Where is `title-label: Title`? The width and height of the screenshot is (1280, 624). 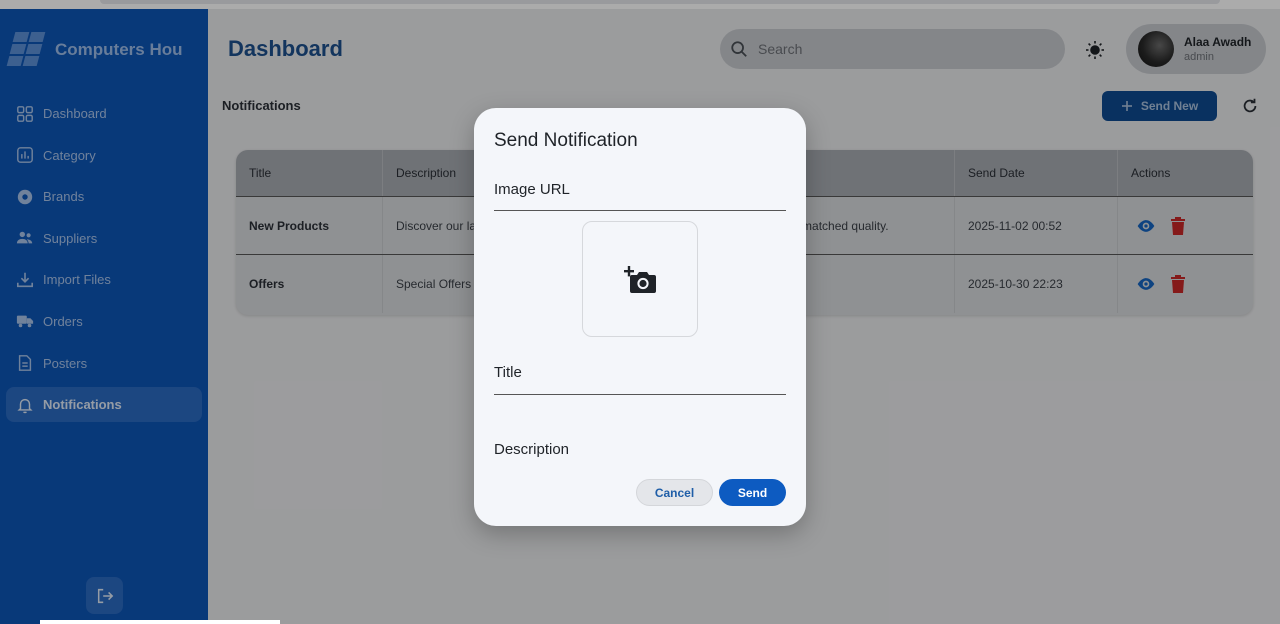
title-label: Title is located at coordinates (508, 372).